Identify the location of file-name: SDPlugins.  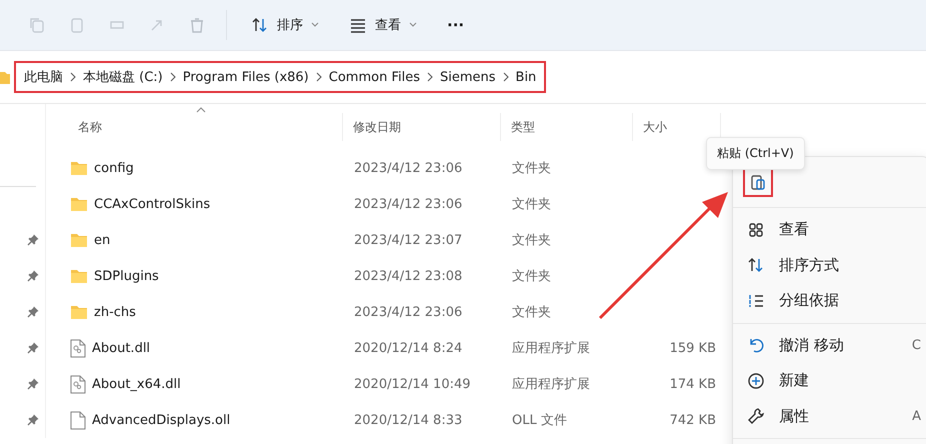
(126, 276).